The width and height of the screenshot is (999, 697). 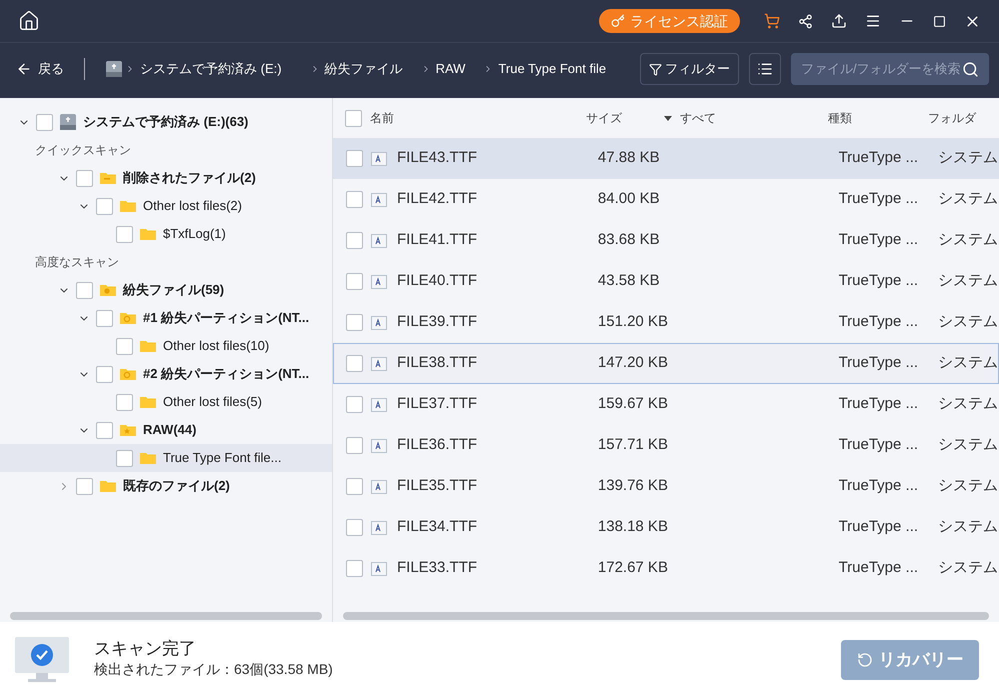 I want to click on file-size: 43.58 KB, so click(x=629, y=281).